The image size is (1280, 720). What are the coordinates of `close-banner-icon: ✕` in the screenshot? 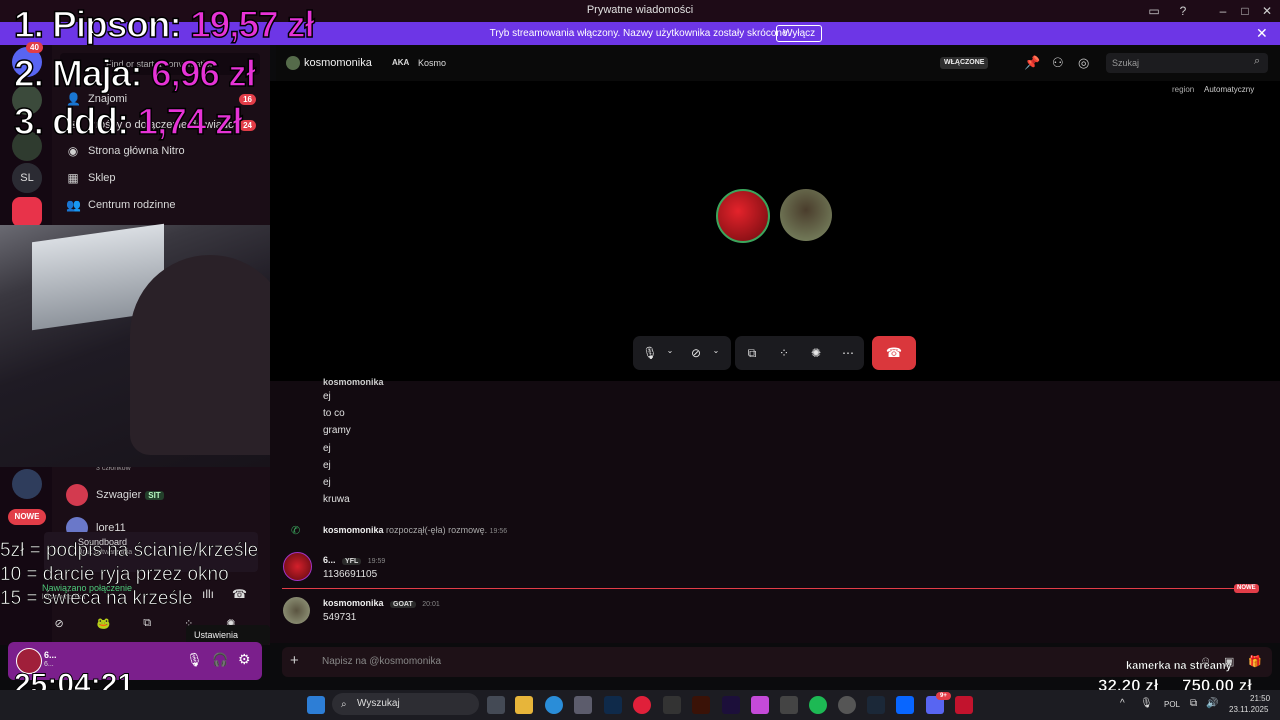 It's located at (1262, 33).